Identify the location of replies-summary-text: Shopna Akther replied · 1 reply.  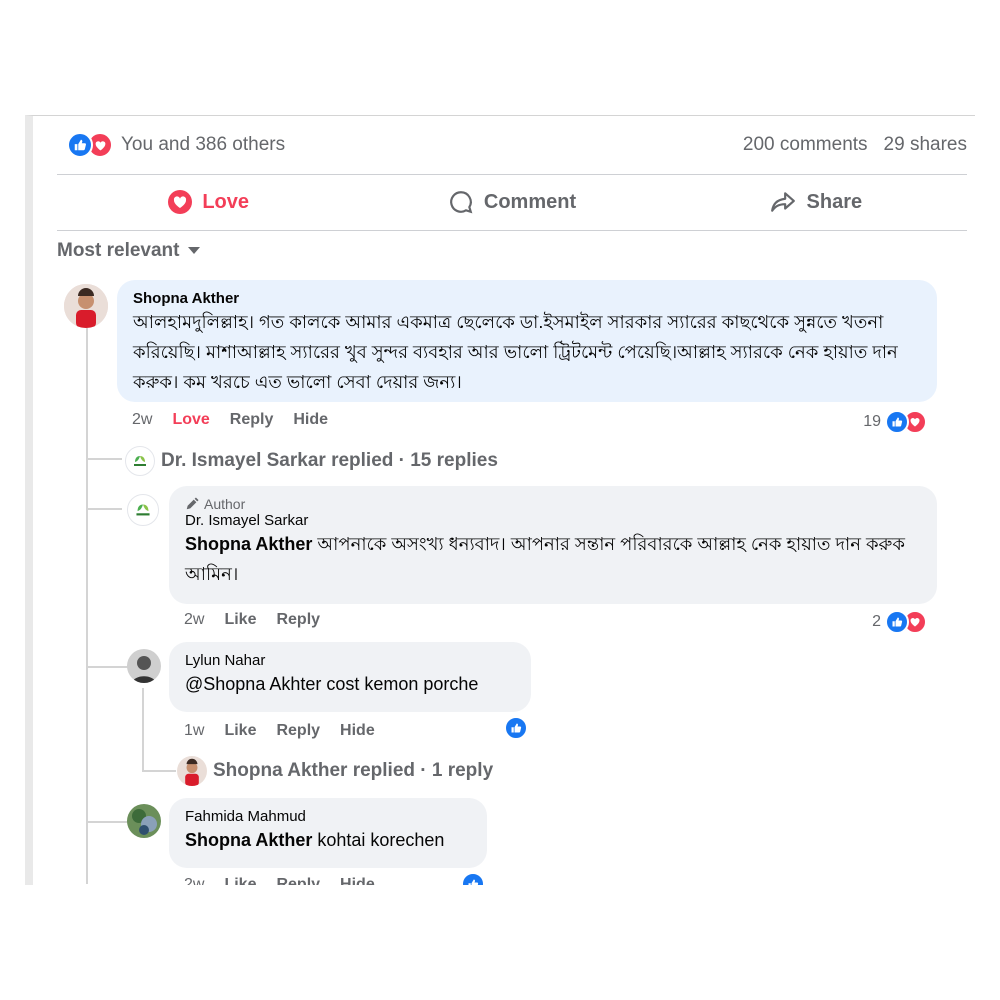
(353, 770).